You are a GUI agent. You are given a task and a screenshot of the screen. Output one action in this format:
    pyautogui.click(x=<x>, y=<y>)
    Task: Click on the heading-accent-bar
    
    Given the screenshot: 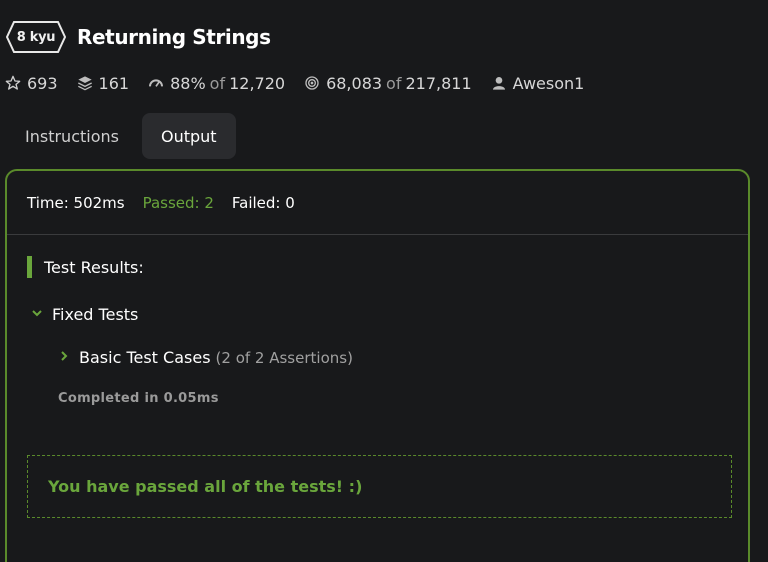 What is the action you would take?
    pyautogui.click(x=29, y=267)
    